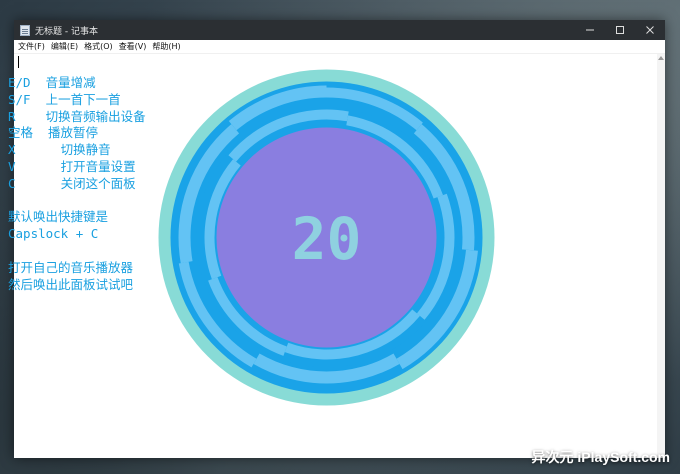  Describe the element at coordinates (64, 99) in the screenshot. I see `help-line: S/F 上一首下一首` at that location.